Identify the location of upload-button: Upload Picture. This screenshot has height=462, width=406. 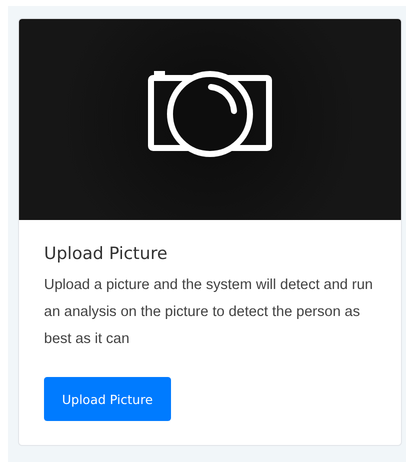
(107, 399).